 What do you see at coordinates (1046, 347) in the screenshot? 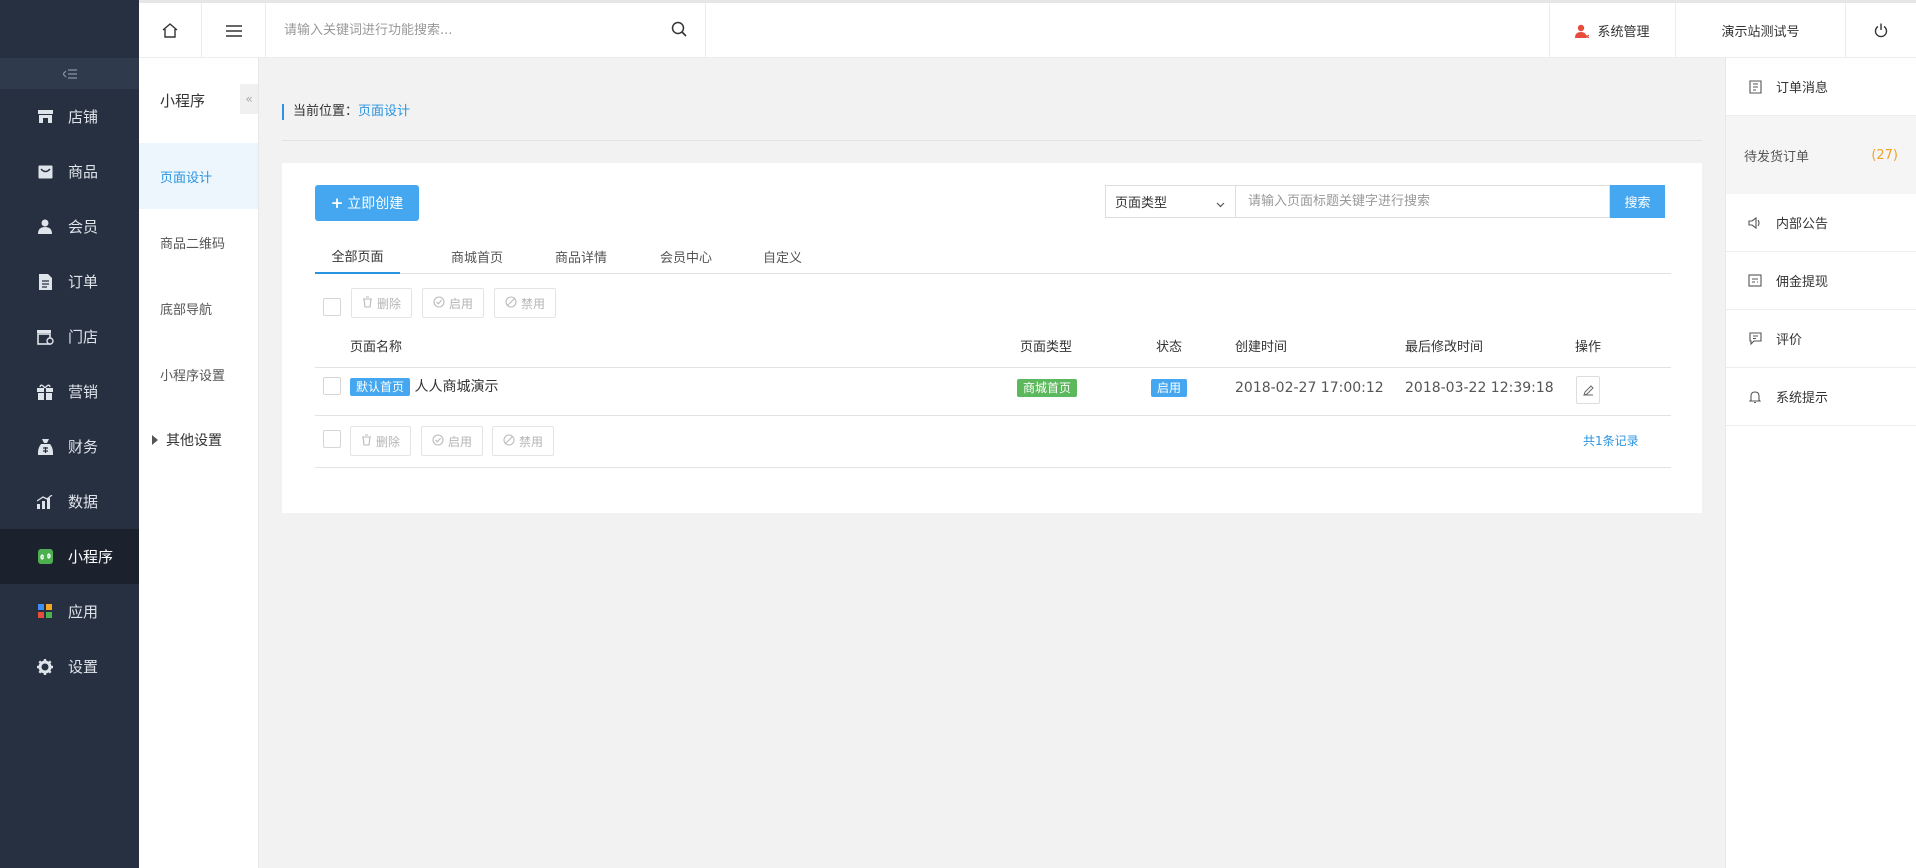
I see `column-header-type: 页面类型` at bounding box center [1046, 347].